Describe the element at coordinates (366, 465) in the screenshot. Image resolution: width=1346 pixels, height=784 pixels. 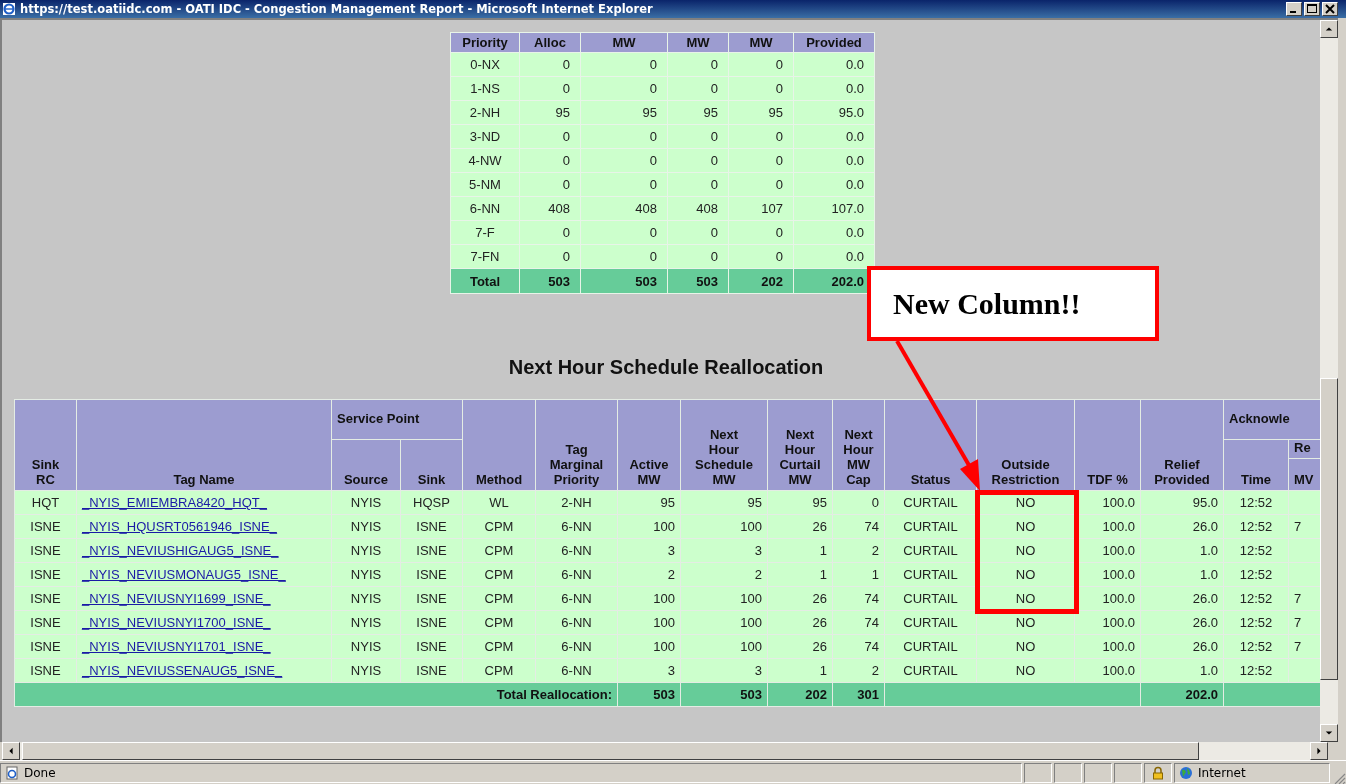
I see `column-header: Source` at that location.